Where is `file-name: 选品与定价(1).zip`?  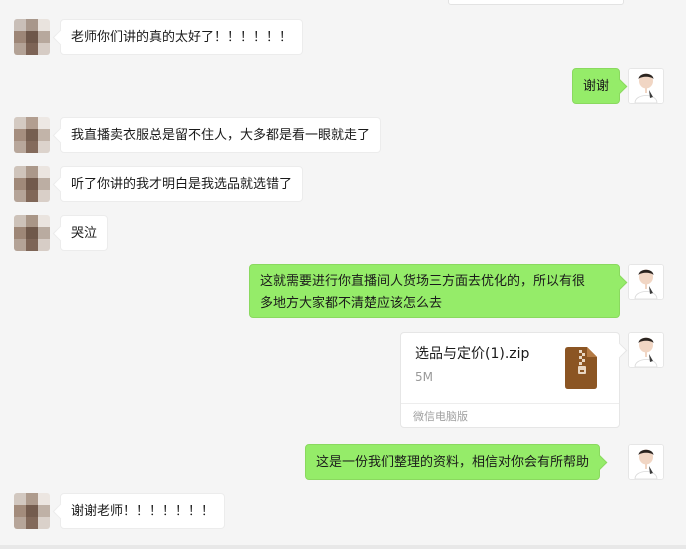
file-name: 选品与定价(1).zip is located at coordinates (472, 354).